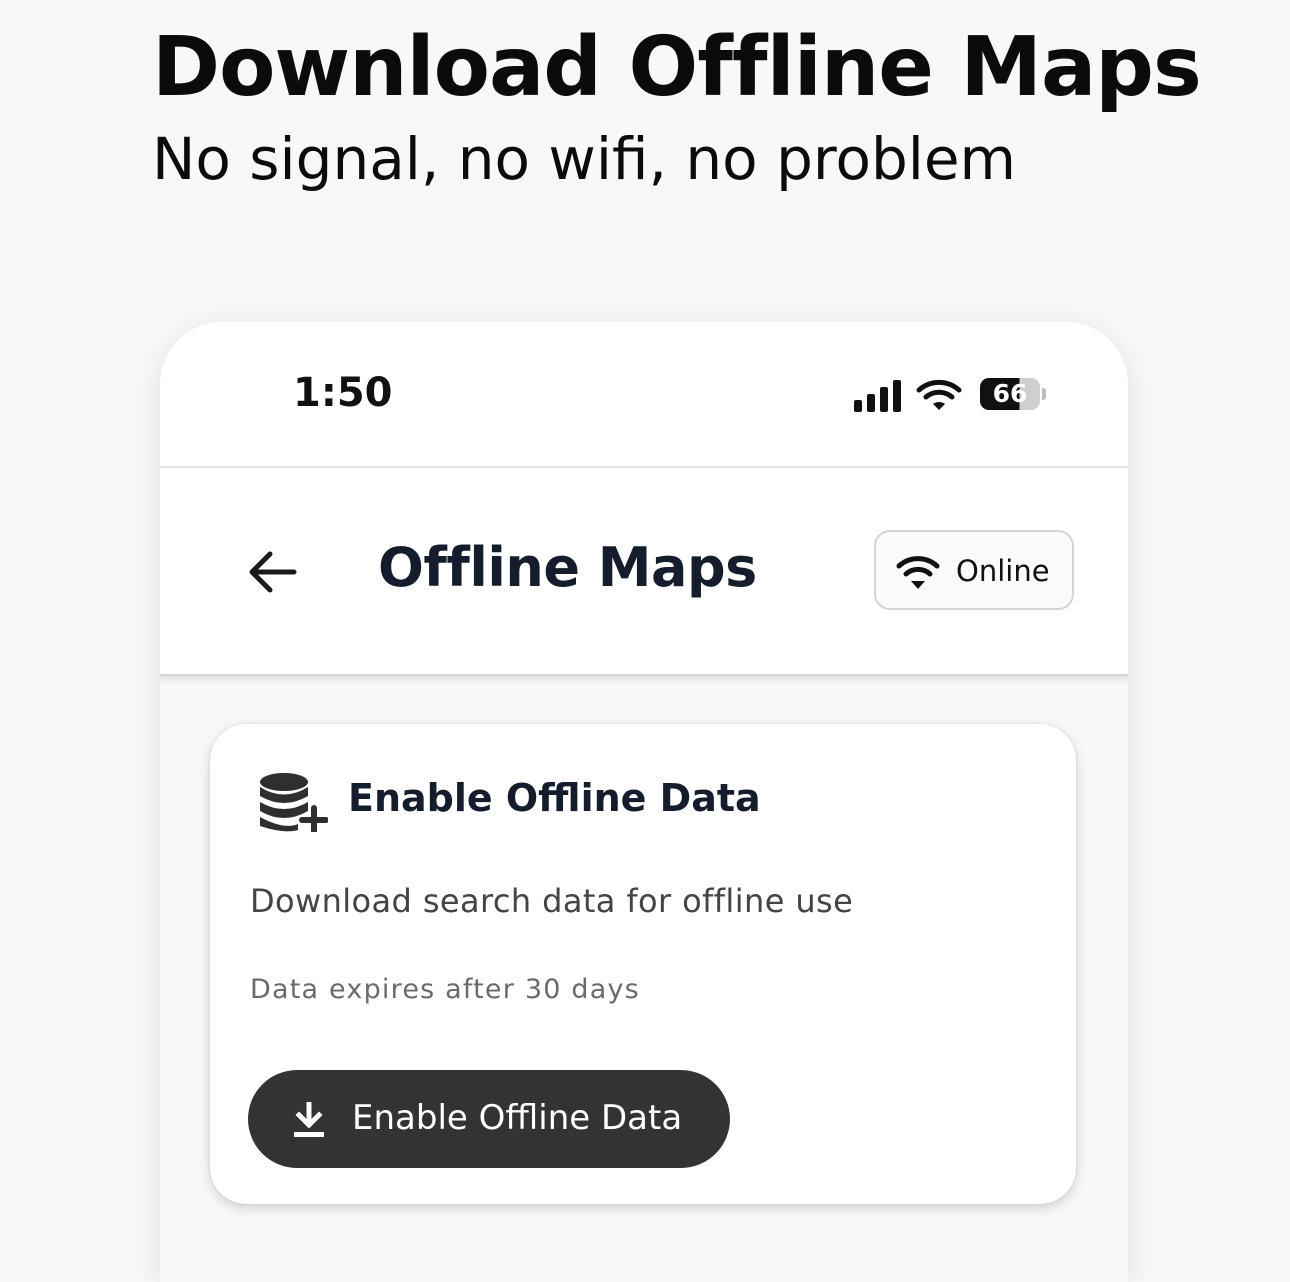 This screenshot has width=1290, height=1282. What do you see at coordinates (567, 567) in the screenshot?
I see `page-title: Offline Maps` at bounding box center [567, 567].